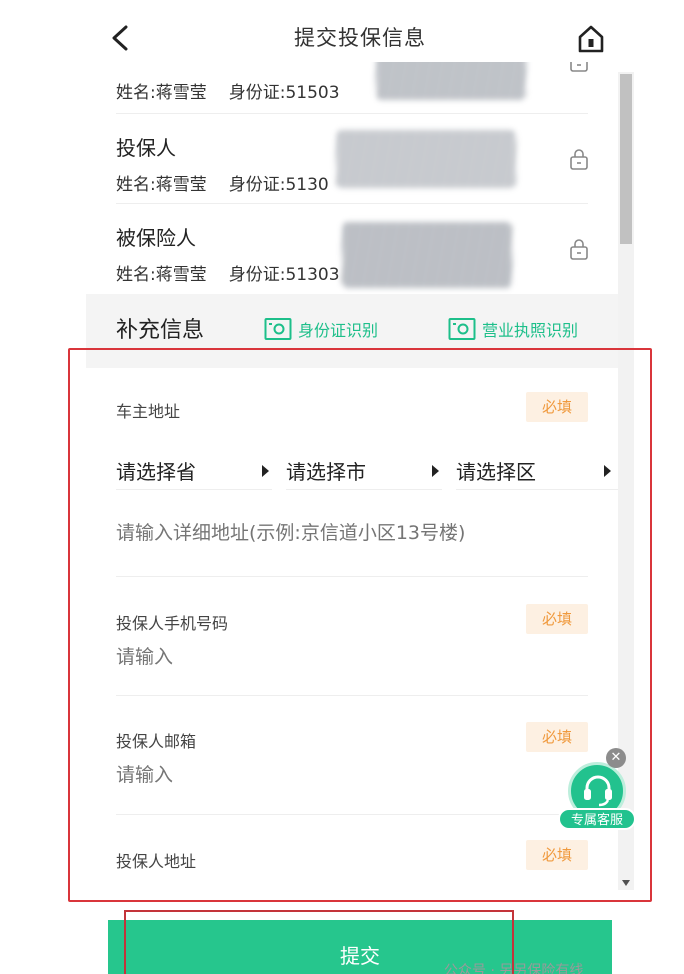 The image size is (684, 974). I want to click on headset-icon, so click(598, 791).